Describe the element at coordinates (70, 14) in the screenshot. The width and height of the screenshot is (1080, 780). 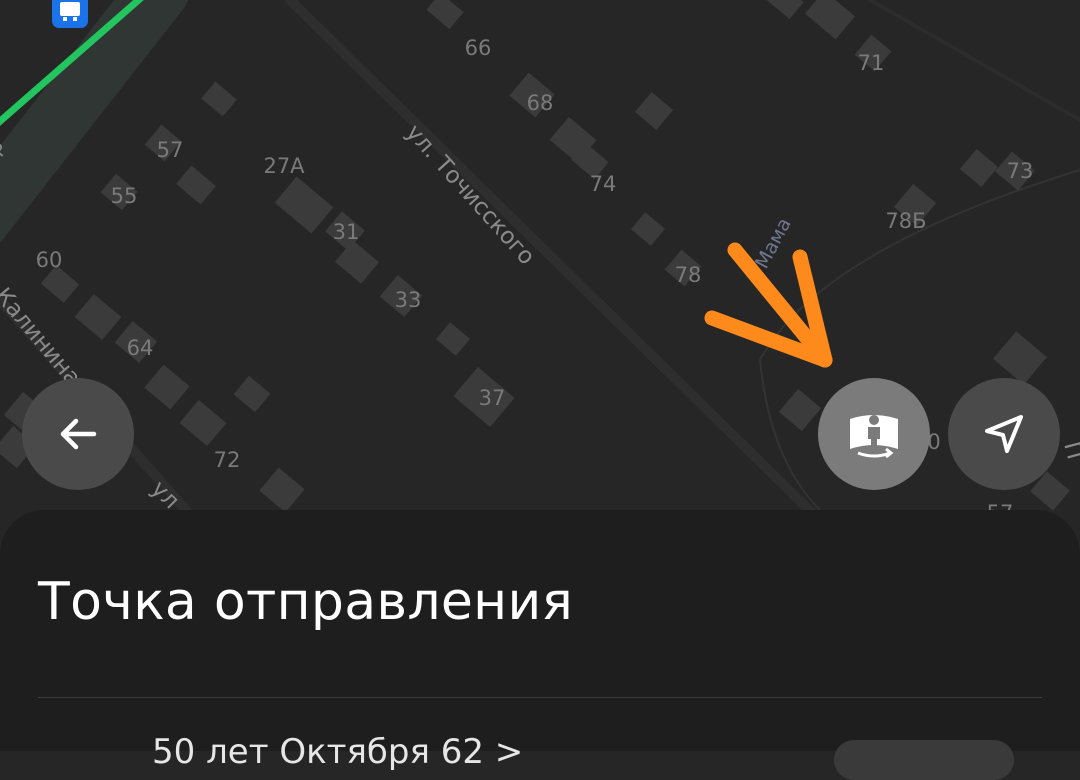
I see `bus-stop-icon` at that location.